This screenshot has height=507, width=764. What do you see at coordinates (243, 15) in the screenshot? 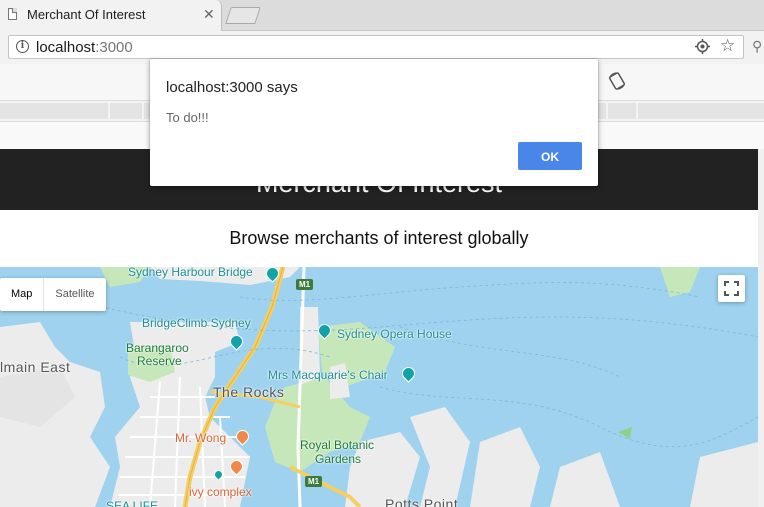
I see `new-tab-button` at bounding box center [243, 15].